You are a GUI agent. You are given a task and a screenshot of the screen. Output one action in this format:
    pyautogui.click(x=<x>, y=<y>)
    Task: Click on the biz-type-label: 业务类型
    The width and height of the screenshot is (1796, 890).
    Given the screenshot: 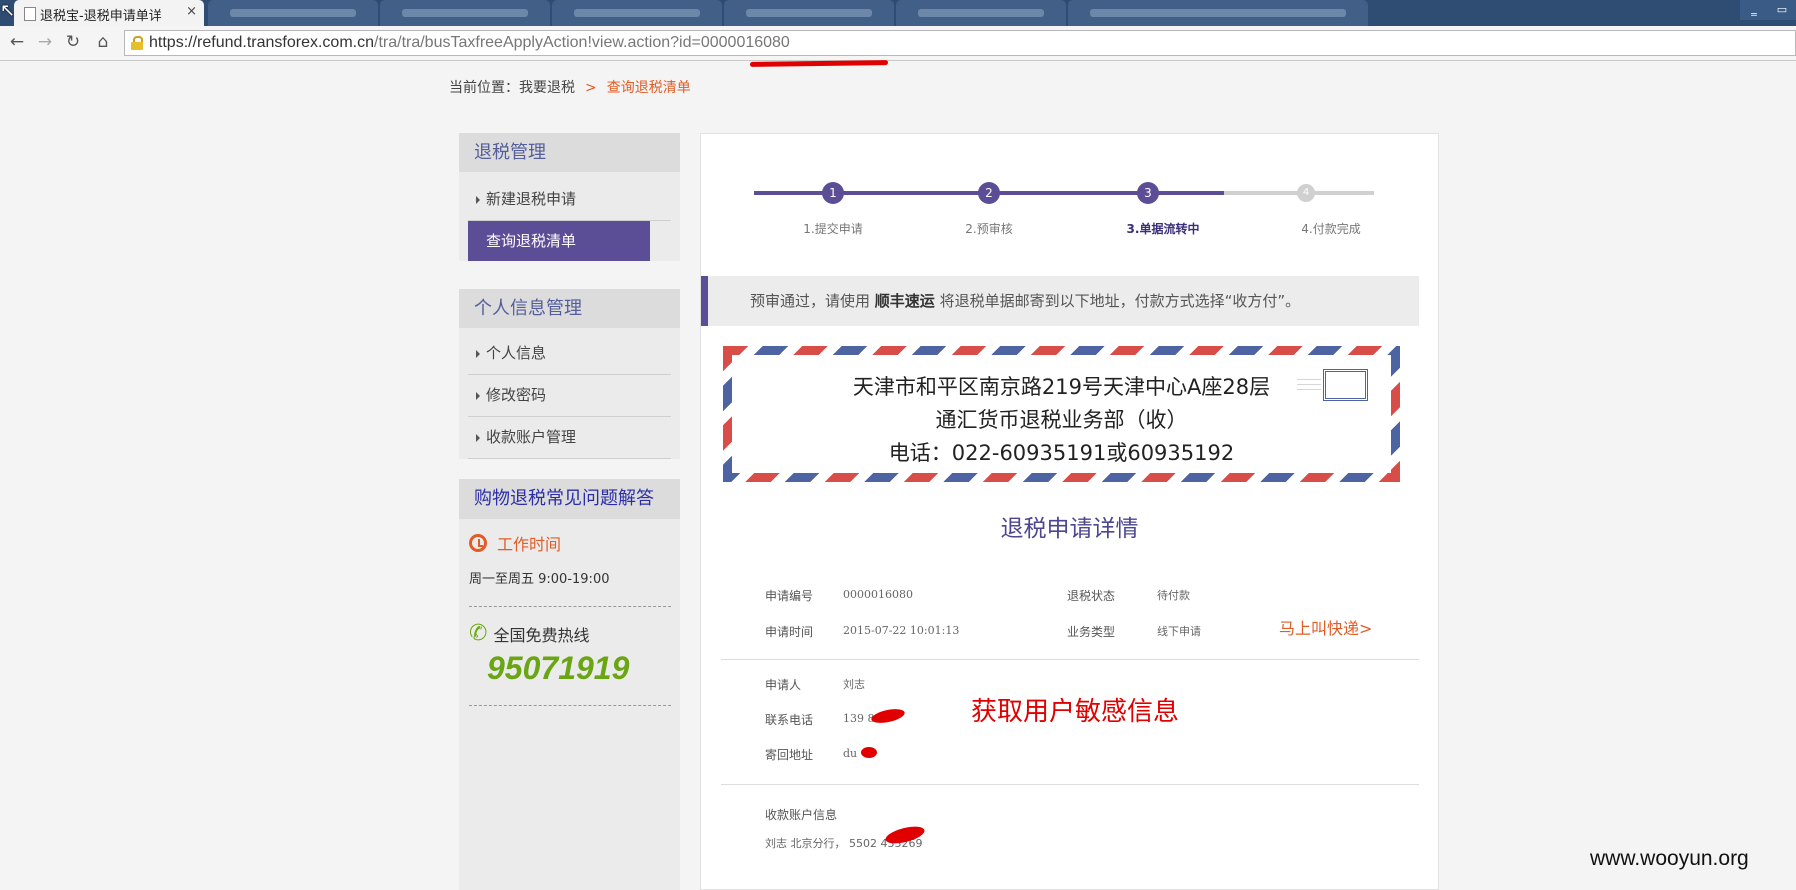 What is the action you would take?
    pyautogui.click(x=1091, y=632)
    